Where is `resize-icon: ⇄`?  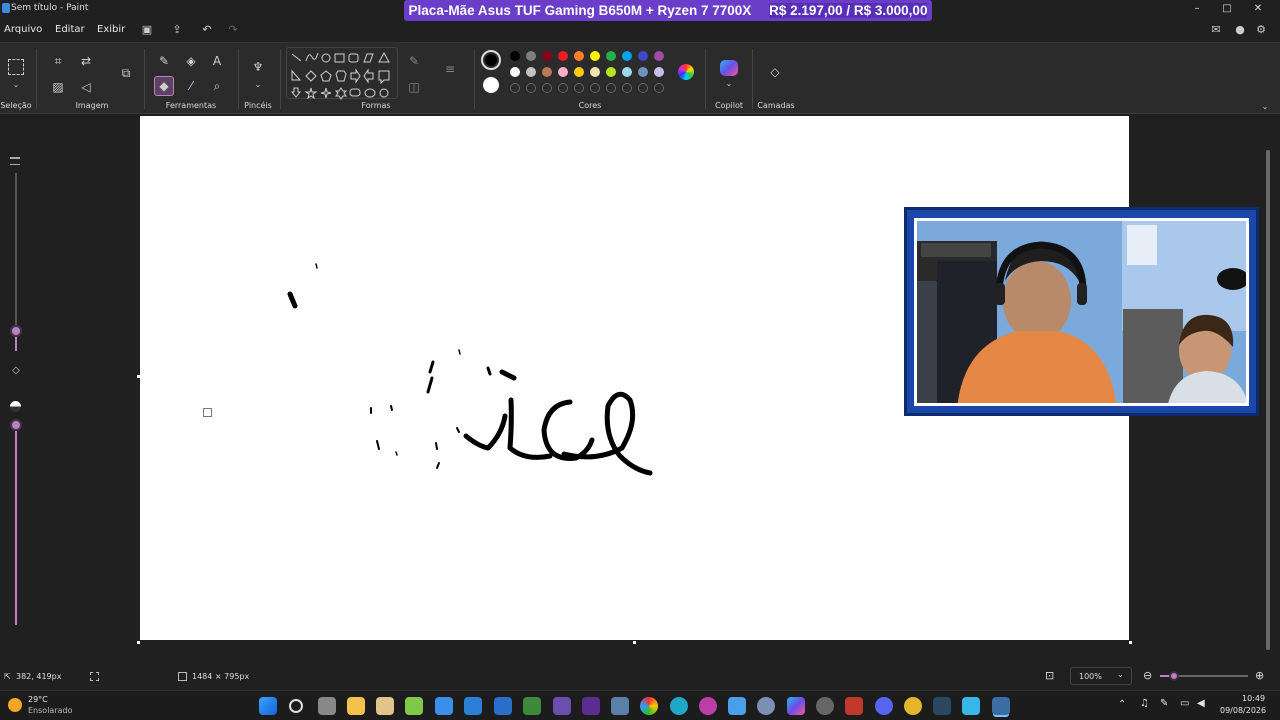
resize-icon: ⇄ is located at coordinates (86, 61).